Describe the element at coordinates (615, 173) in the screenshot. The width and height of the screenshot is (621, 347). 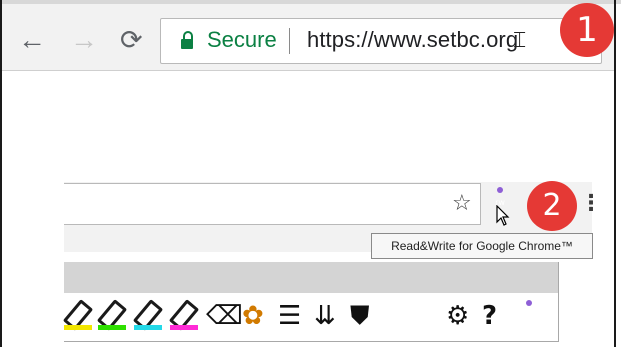
I see `frame-border-right` at that location.